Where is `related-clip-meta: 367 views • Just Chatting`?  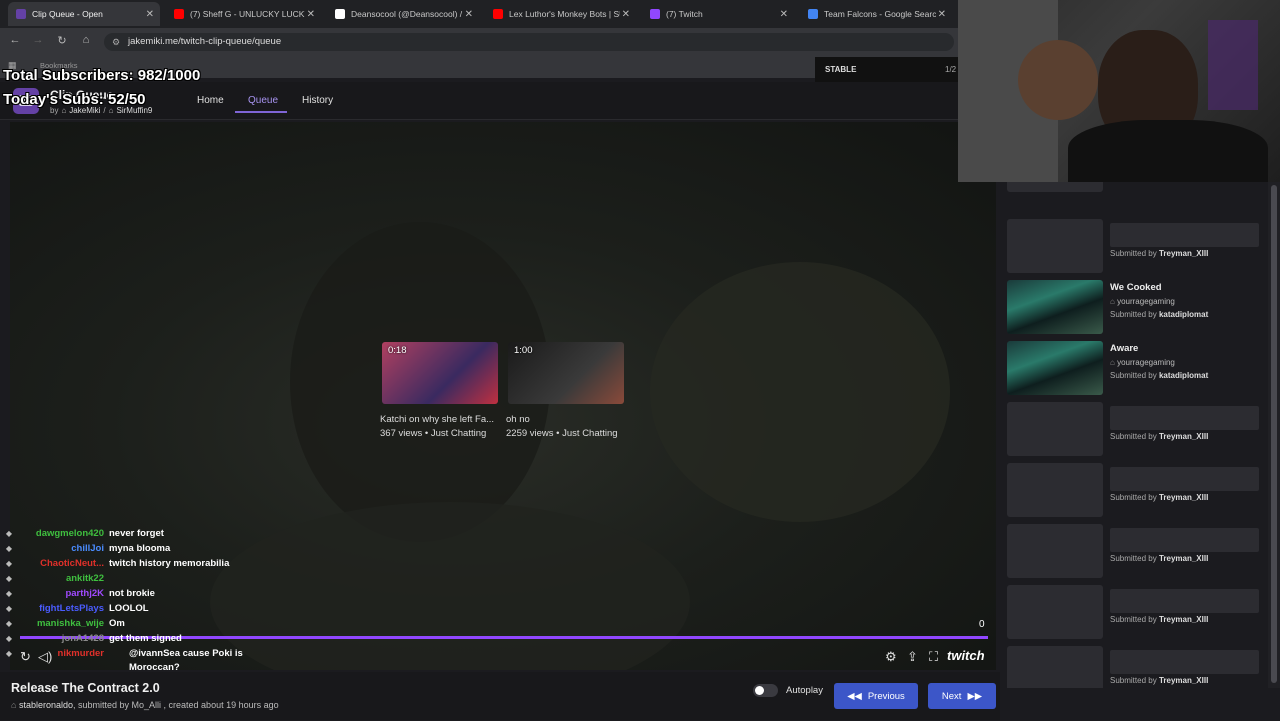
related-clip-meta: 367 views • Just Chatting is located at coordinates (433, 433).